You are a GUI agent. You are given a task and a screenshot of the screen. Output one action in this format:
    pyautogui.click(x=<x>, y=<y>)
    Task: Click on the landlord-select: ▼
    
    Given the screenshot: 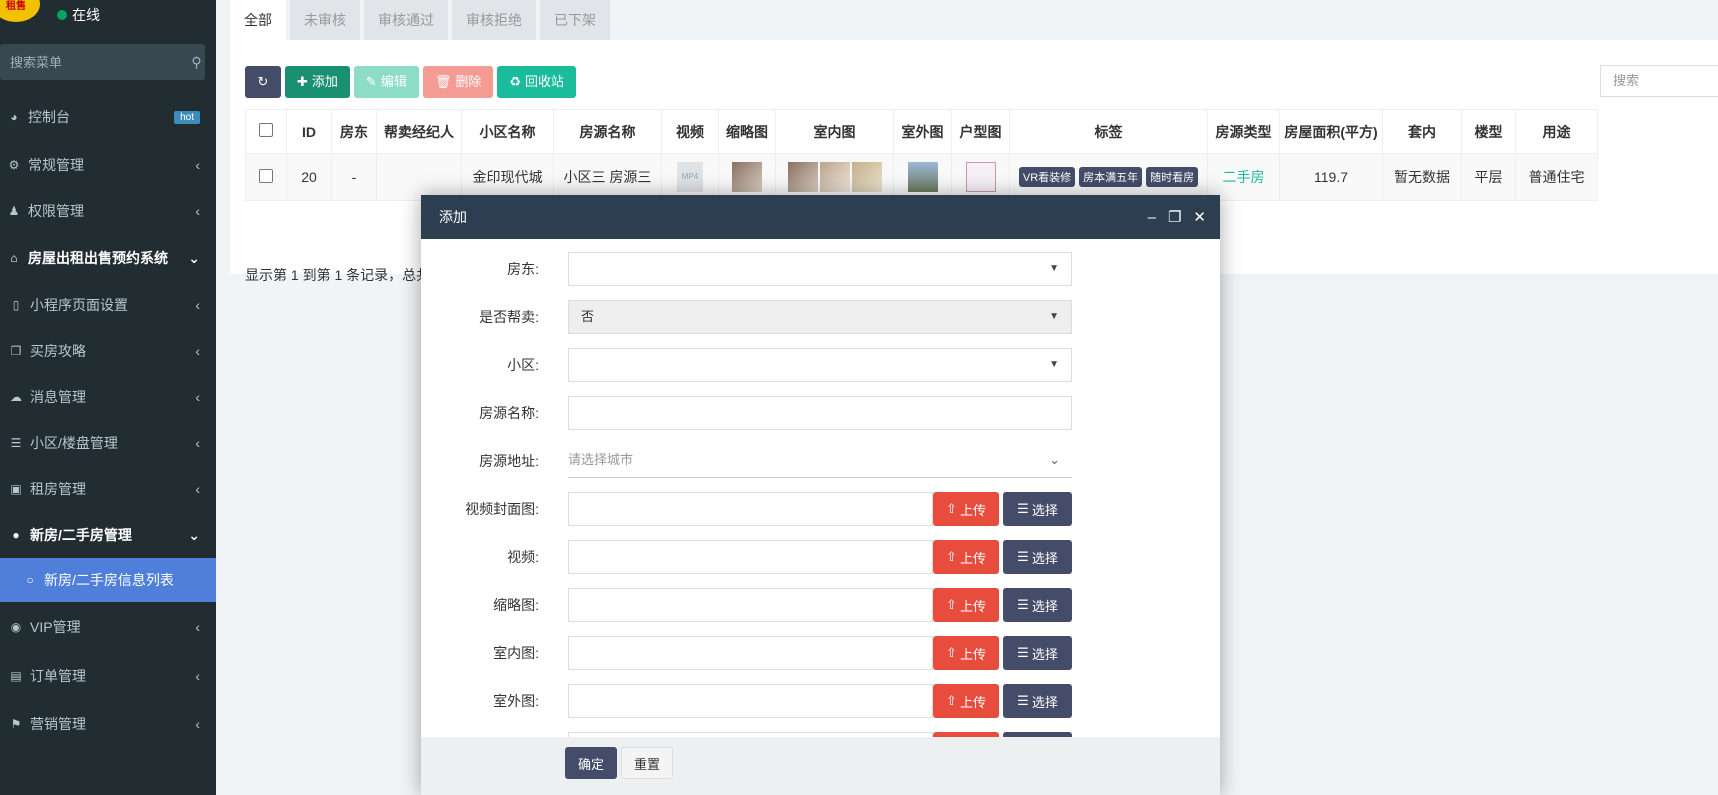 What is the action you would take?
    pyautogui.click(x=820, y=269)
    